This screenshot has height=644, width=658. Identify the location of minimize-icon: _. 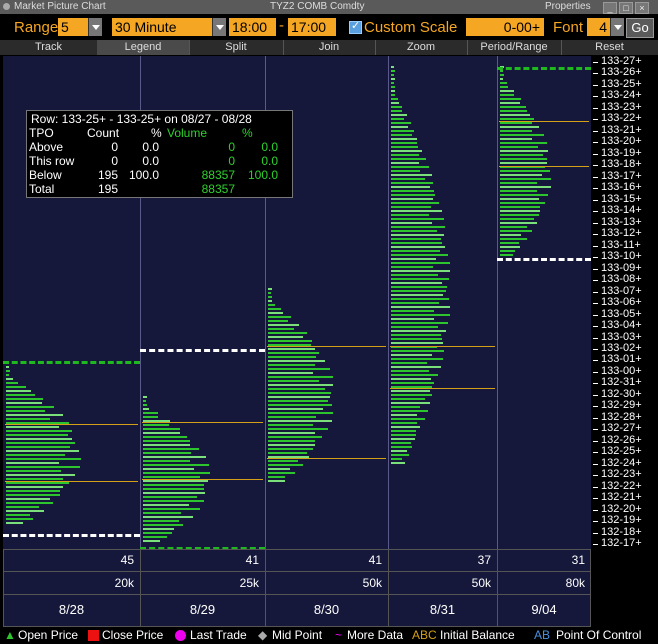
(610, 8).